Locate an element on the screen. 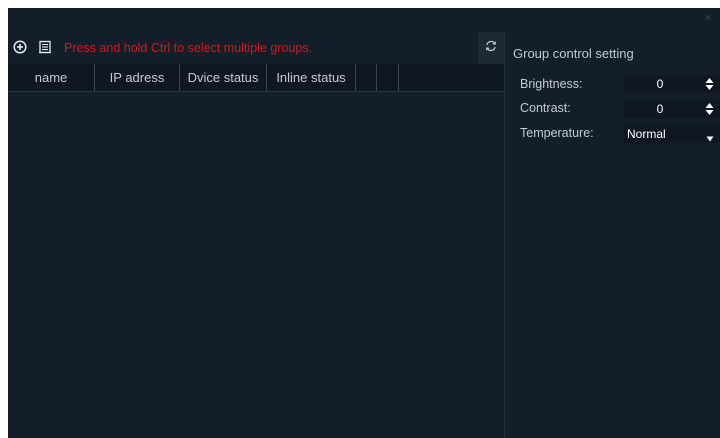  brightness-spinbox: 0 is located at coordinates (672, 84).